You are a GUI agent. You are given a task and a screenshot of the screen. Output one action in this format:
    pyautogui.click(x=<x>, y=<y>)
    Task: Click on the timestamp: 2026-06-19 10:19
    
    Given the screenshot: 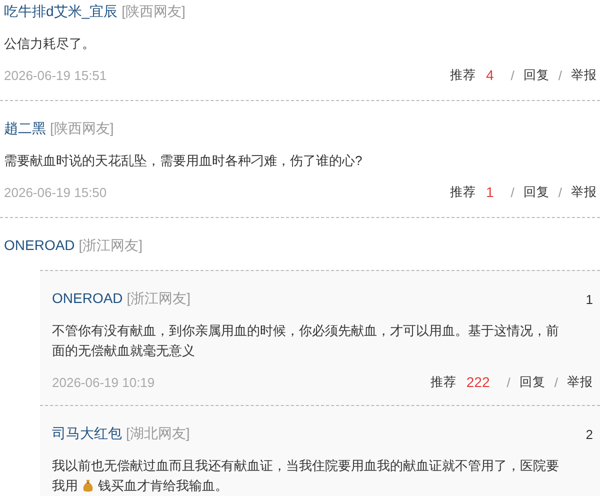 What is the action you would take?
    pyautogui.click(x=103, y=382)
    